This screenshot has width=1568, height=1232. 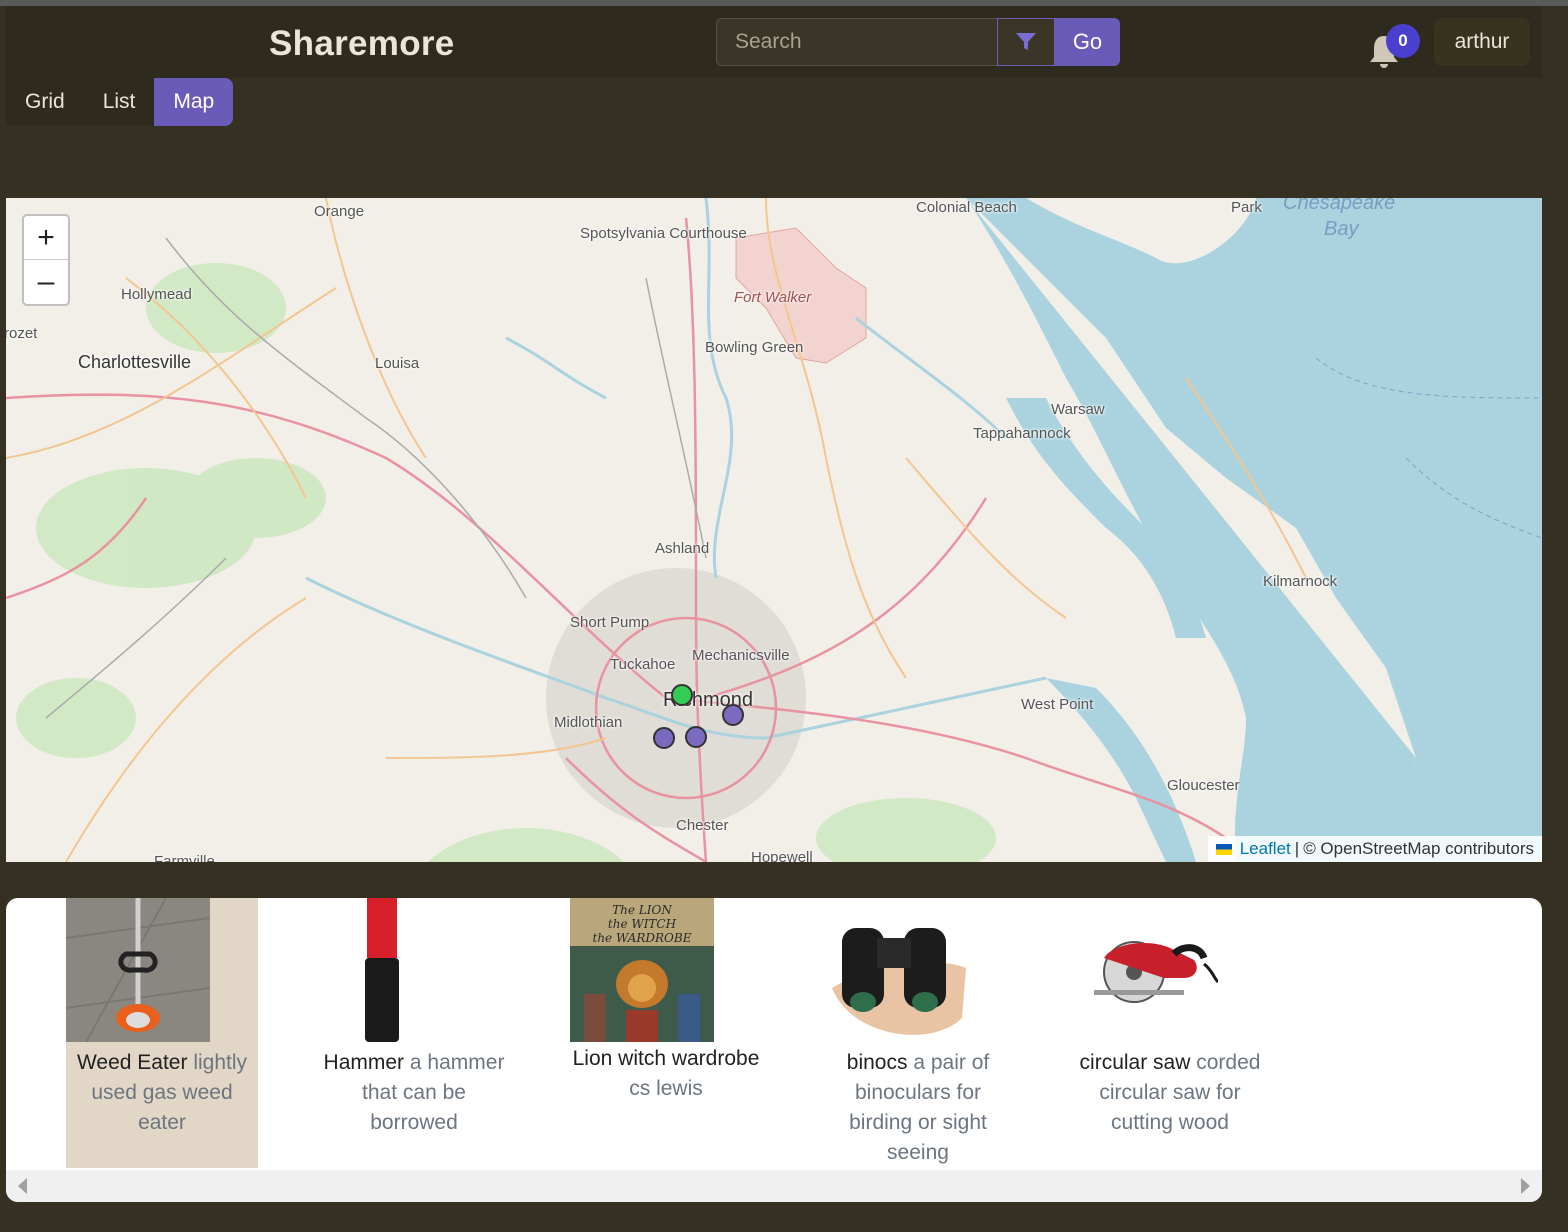 I want to click on tab-map: Map, so click(x=194, y=102).